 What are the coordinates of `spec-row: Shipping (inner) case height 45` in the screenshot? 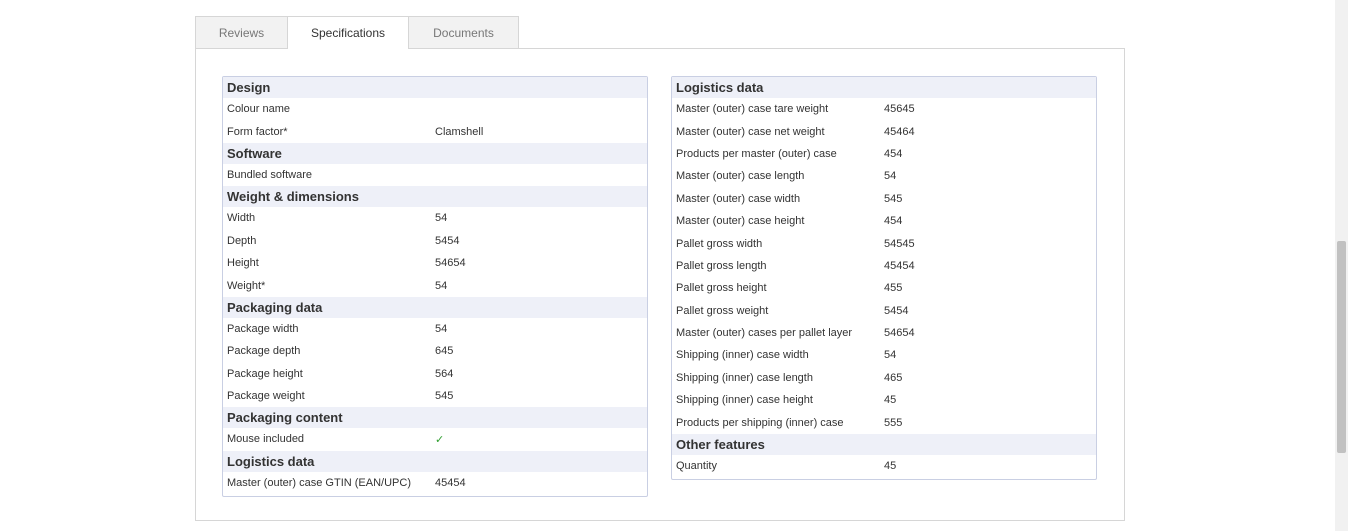 It's located at (884, 400).